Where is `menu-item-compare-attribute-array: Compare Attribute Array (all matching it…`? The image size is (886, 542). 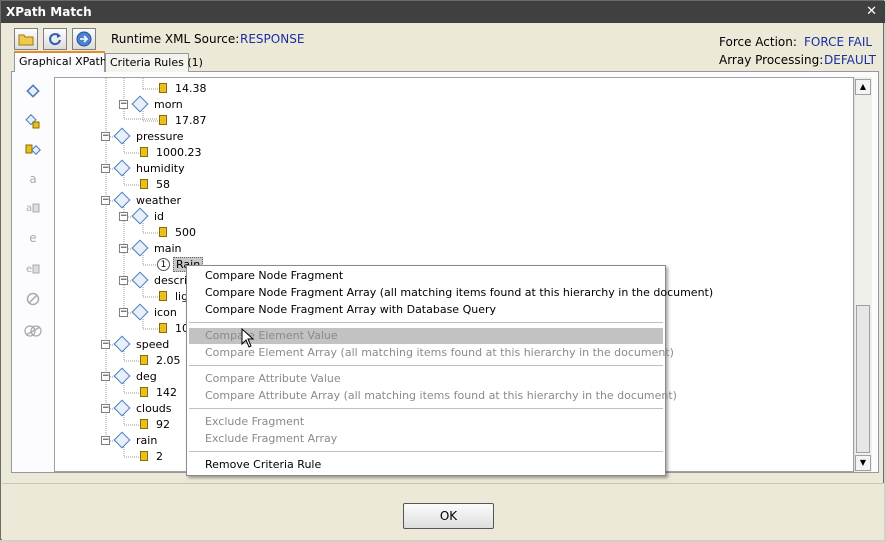
menu-item-compare-attribute-array: Compare Attribute Array (all matching it… is located at coordinates (441, 395).